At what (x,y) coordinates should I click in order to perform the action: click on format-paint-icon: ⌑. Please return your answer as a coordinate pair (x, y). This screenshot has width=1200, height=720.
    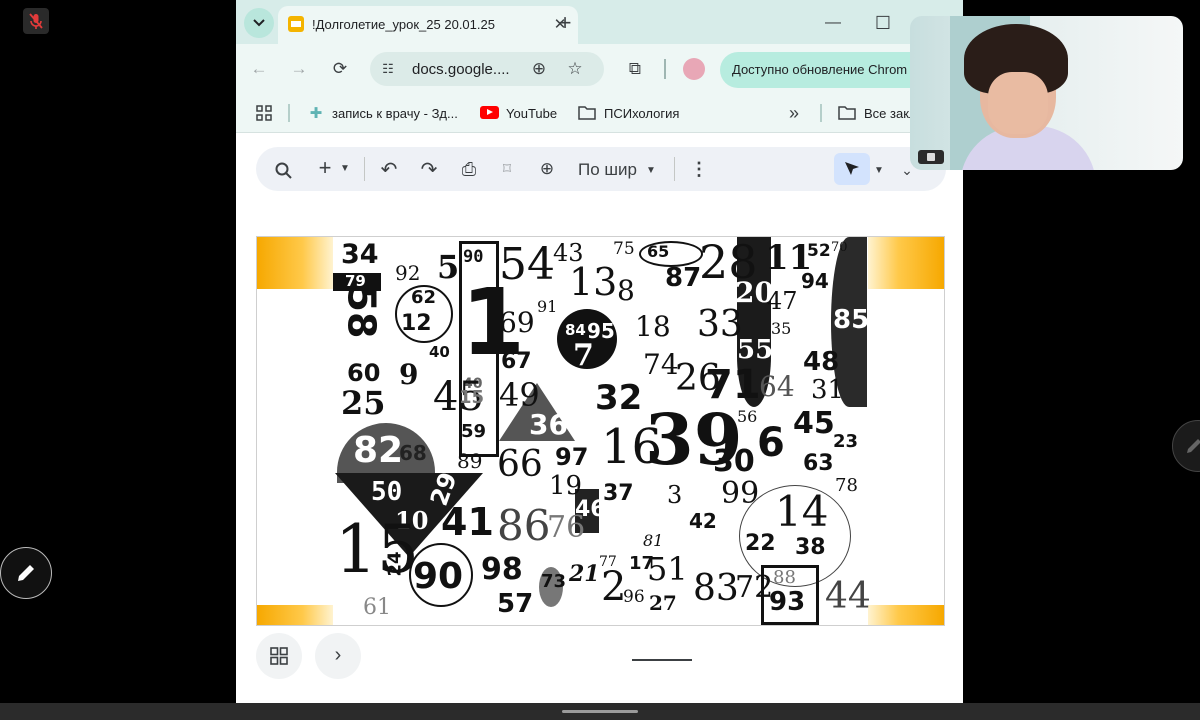
    Looking at the image, I should click on (507, 169).